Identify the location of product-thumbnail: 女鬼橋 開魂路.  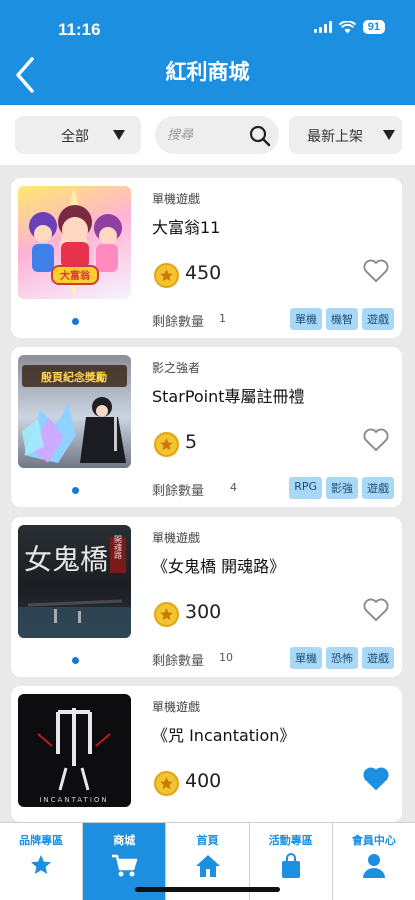
(74, 581).